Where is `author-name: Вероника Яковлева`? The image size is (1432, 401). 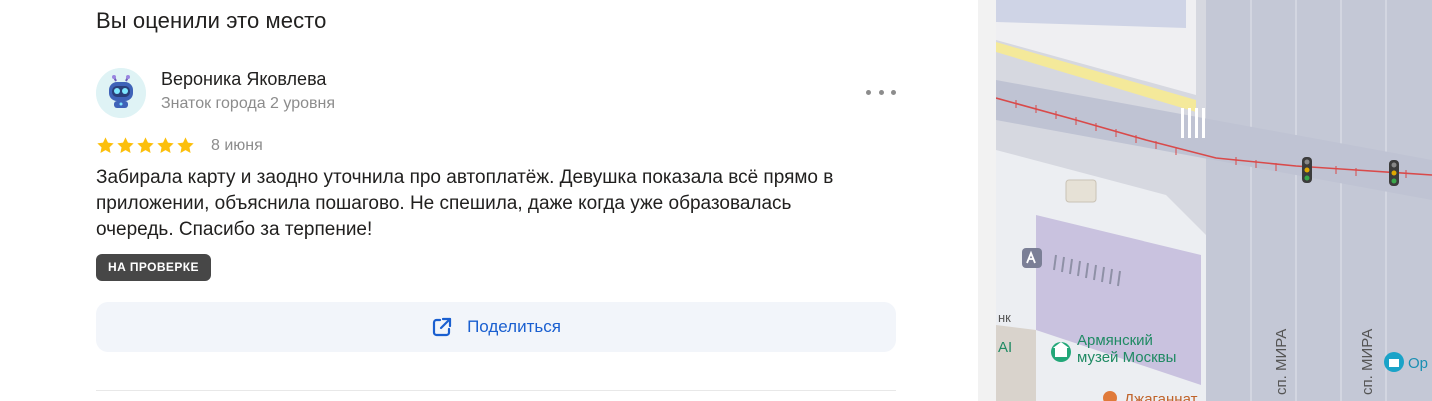
author-name: Вероника Яковлева is located at coordinates (243, 79).